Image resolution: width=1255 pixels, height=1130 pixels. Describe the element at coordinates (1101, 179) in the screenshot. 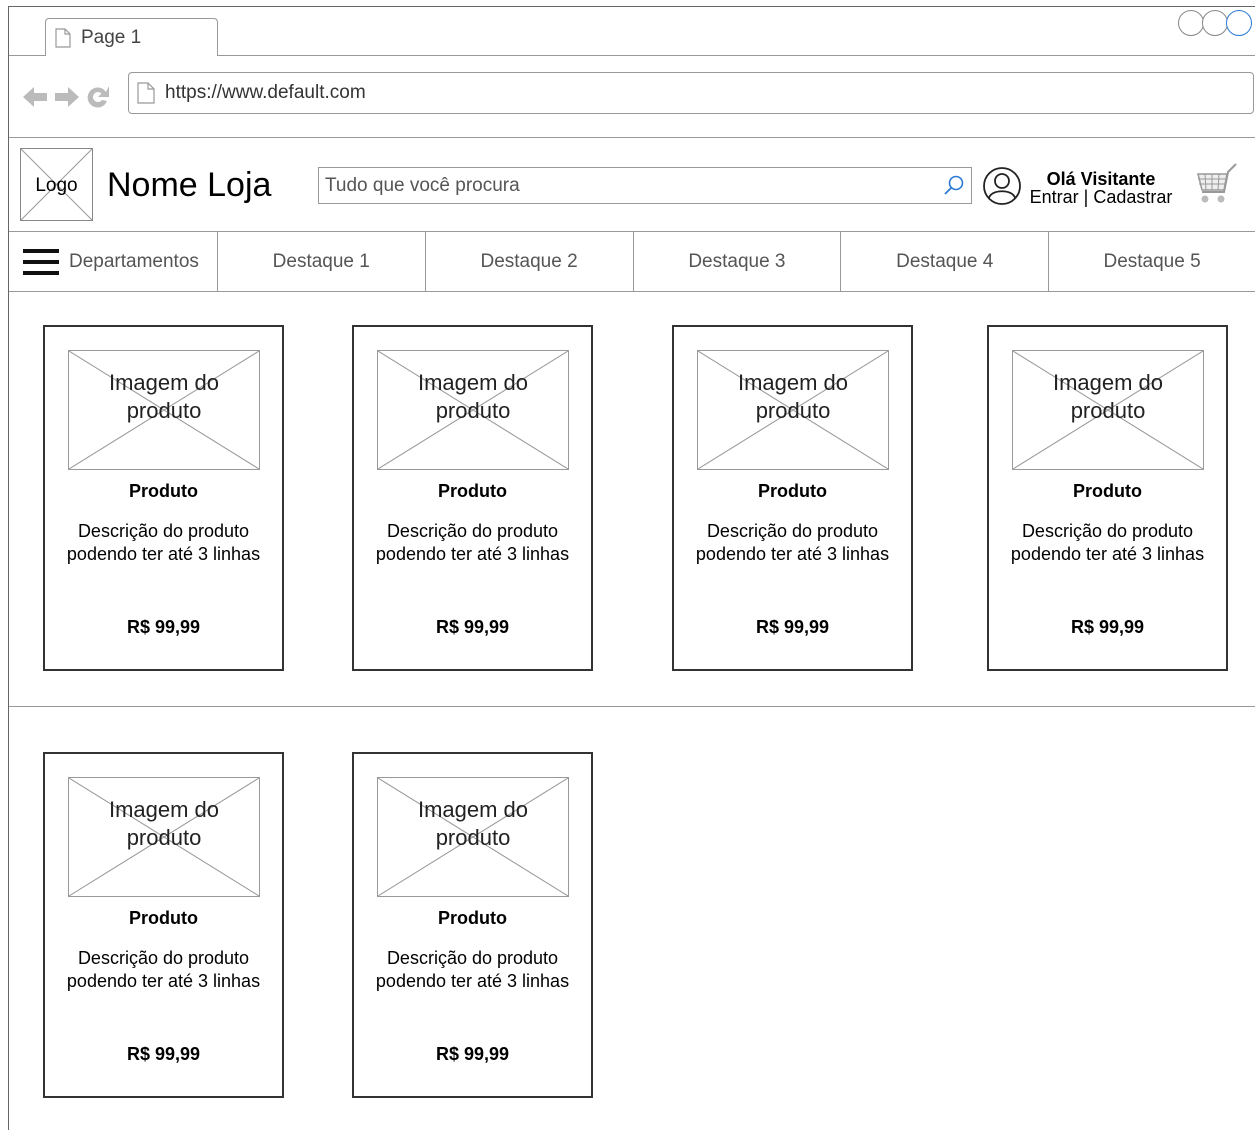

I see `greeting-text: Olá Visitante` at that location.